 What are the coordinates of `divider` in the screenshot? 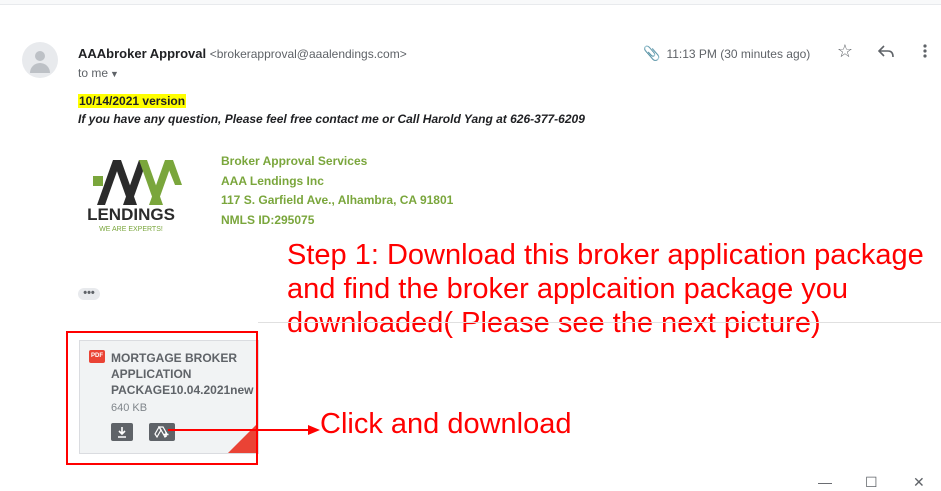 It's located at (599, 322).